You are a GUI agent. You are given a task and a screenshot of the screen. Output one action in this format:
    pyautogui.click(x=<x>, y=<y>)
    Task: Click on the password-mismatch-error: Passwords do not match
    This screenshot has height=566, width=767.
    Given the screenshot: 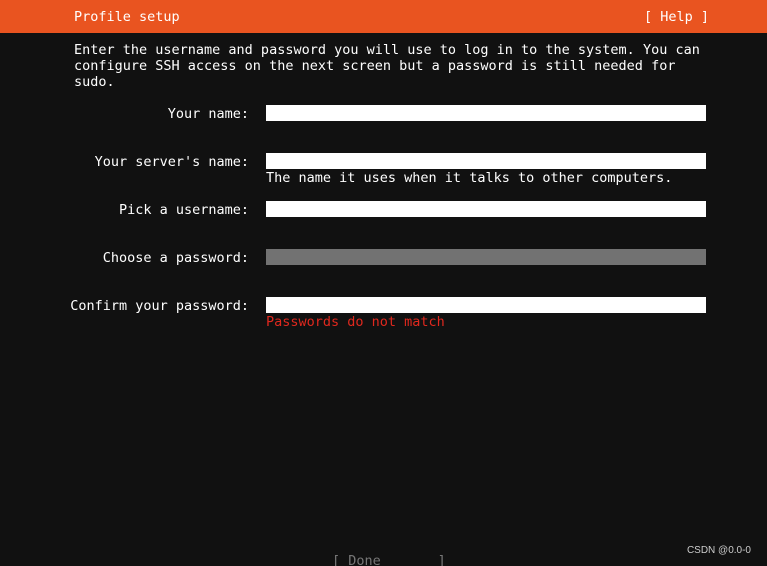 What is the action you would take?
    pyautogui.click(x=355, y=322)
    